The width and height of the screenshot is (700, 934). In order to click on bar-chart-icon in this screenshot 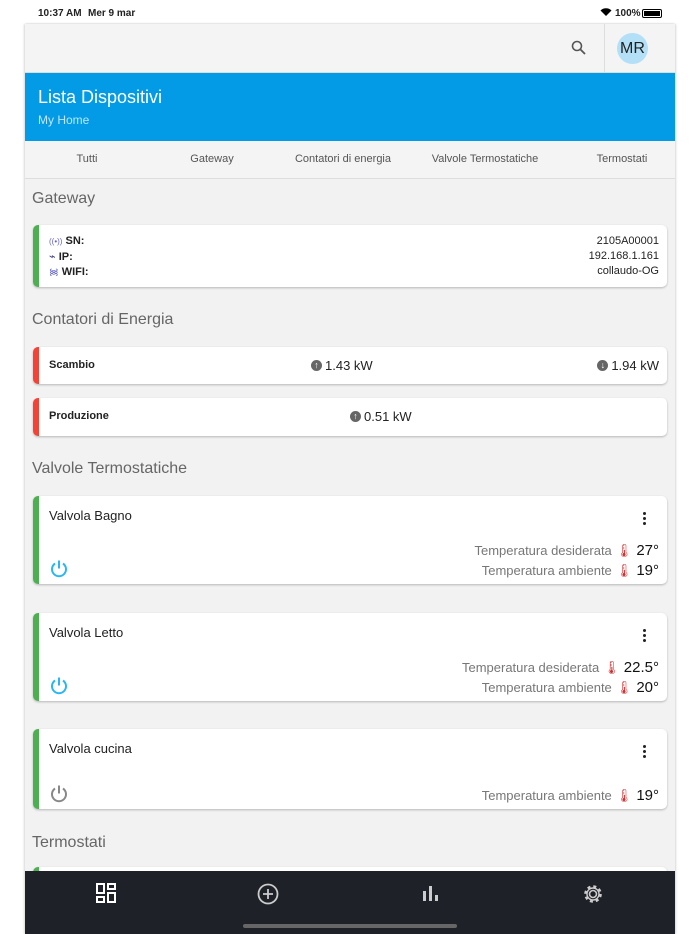, I will do `click(430, 893)`.